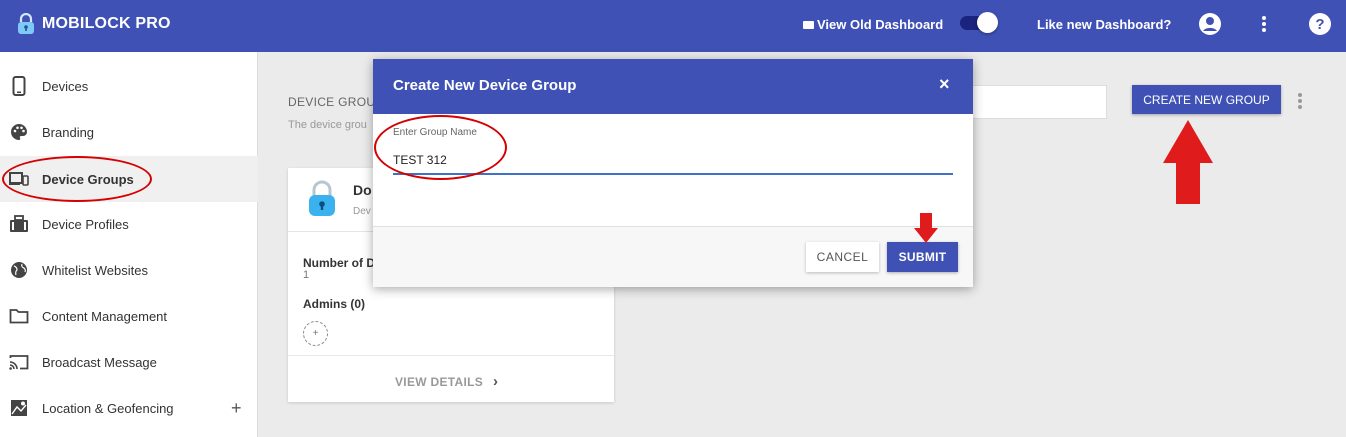 The image size is (1346, 437). I want to click on sidebar-item-branding: Branding, so click(129, 132).